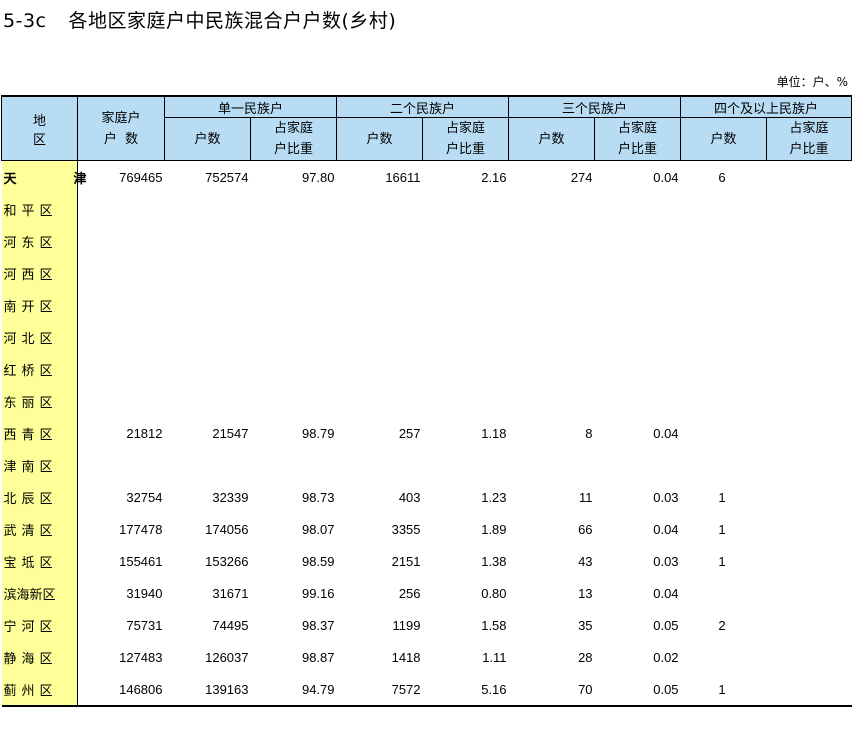  What do you see at coordinates (44, 176) in the screenshot?
I see `region-name: 天 津` at bounding box center [44, 176].